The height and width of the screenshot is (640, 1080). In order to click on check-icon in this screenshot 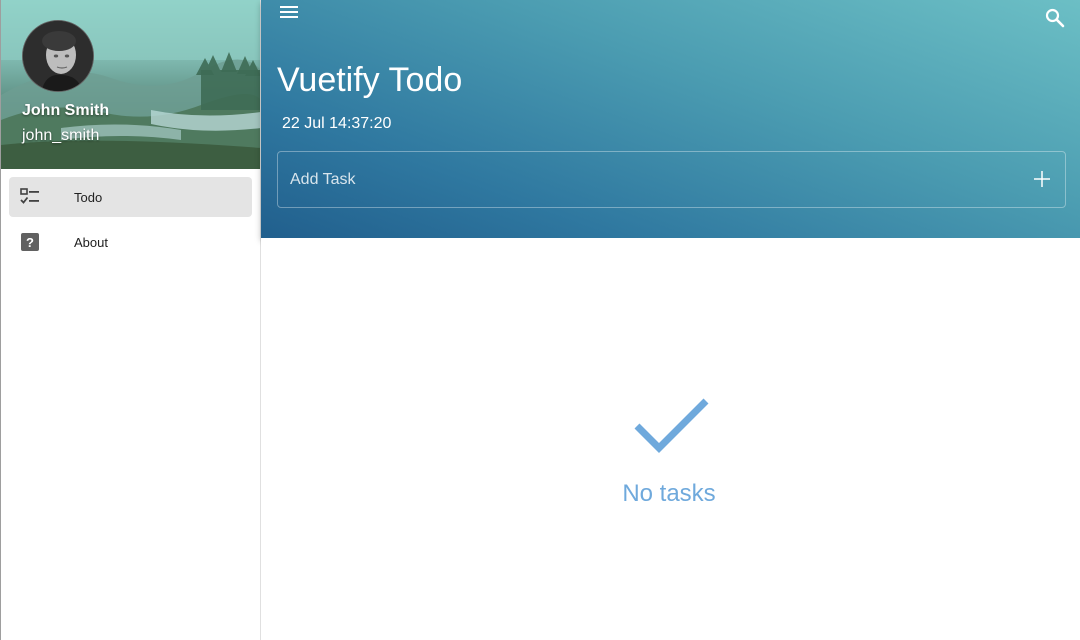, I will do `click(671, 425)`.